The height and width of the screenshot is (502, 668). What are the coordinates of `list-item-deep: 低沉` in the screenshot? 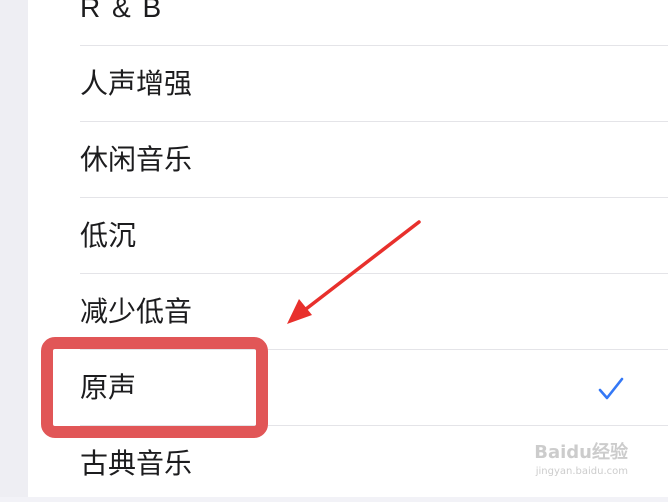 It's located at (348, 236).